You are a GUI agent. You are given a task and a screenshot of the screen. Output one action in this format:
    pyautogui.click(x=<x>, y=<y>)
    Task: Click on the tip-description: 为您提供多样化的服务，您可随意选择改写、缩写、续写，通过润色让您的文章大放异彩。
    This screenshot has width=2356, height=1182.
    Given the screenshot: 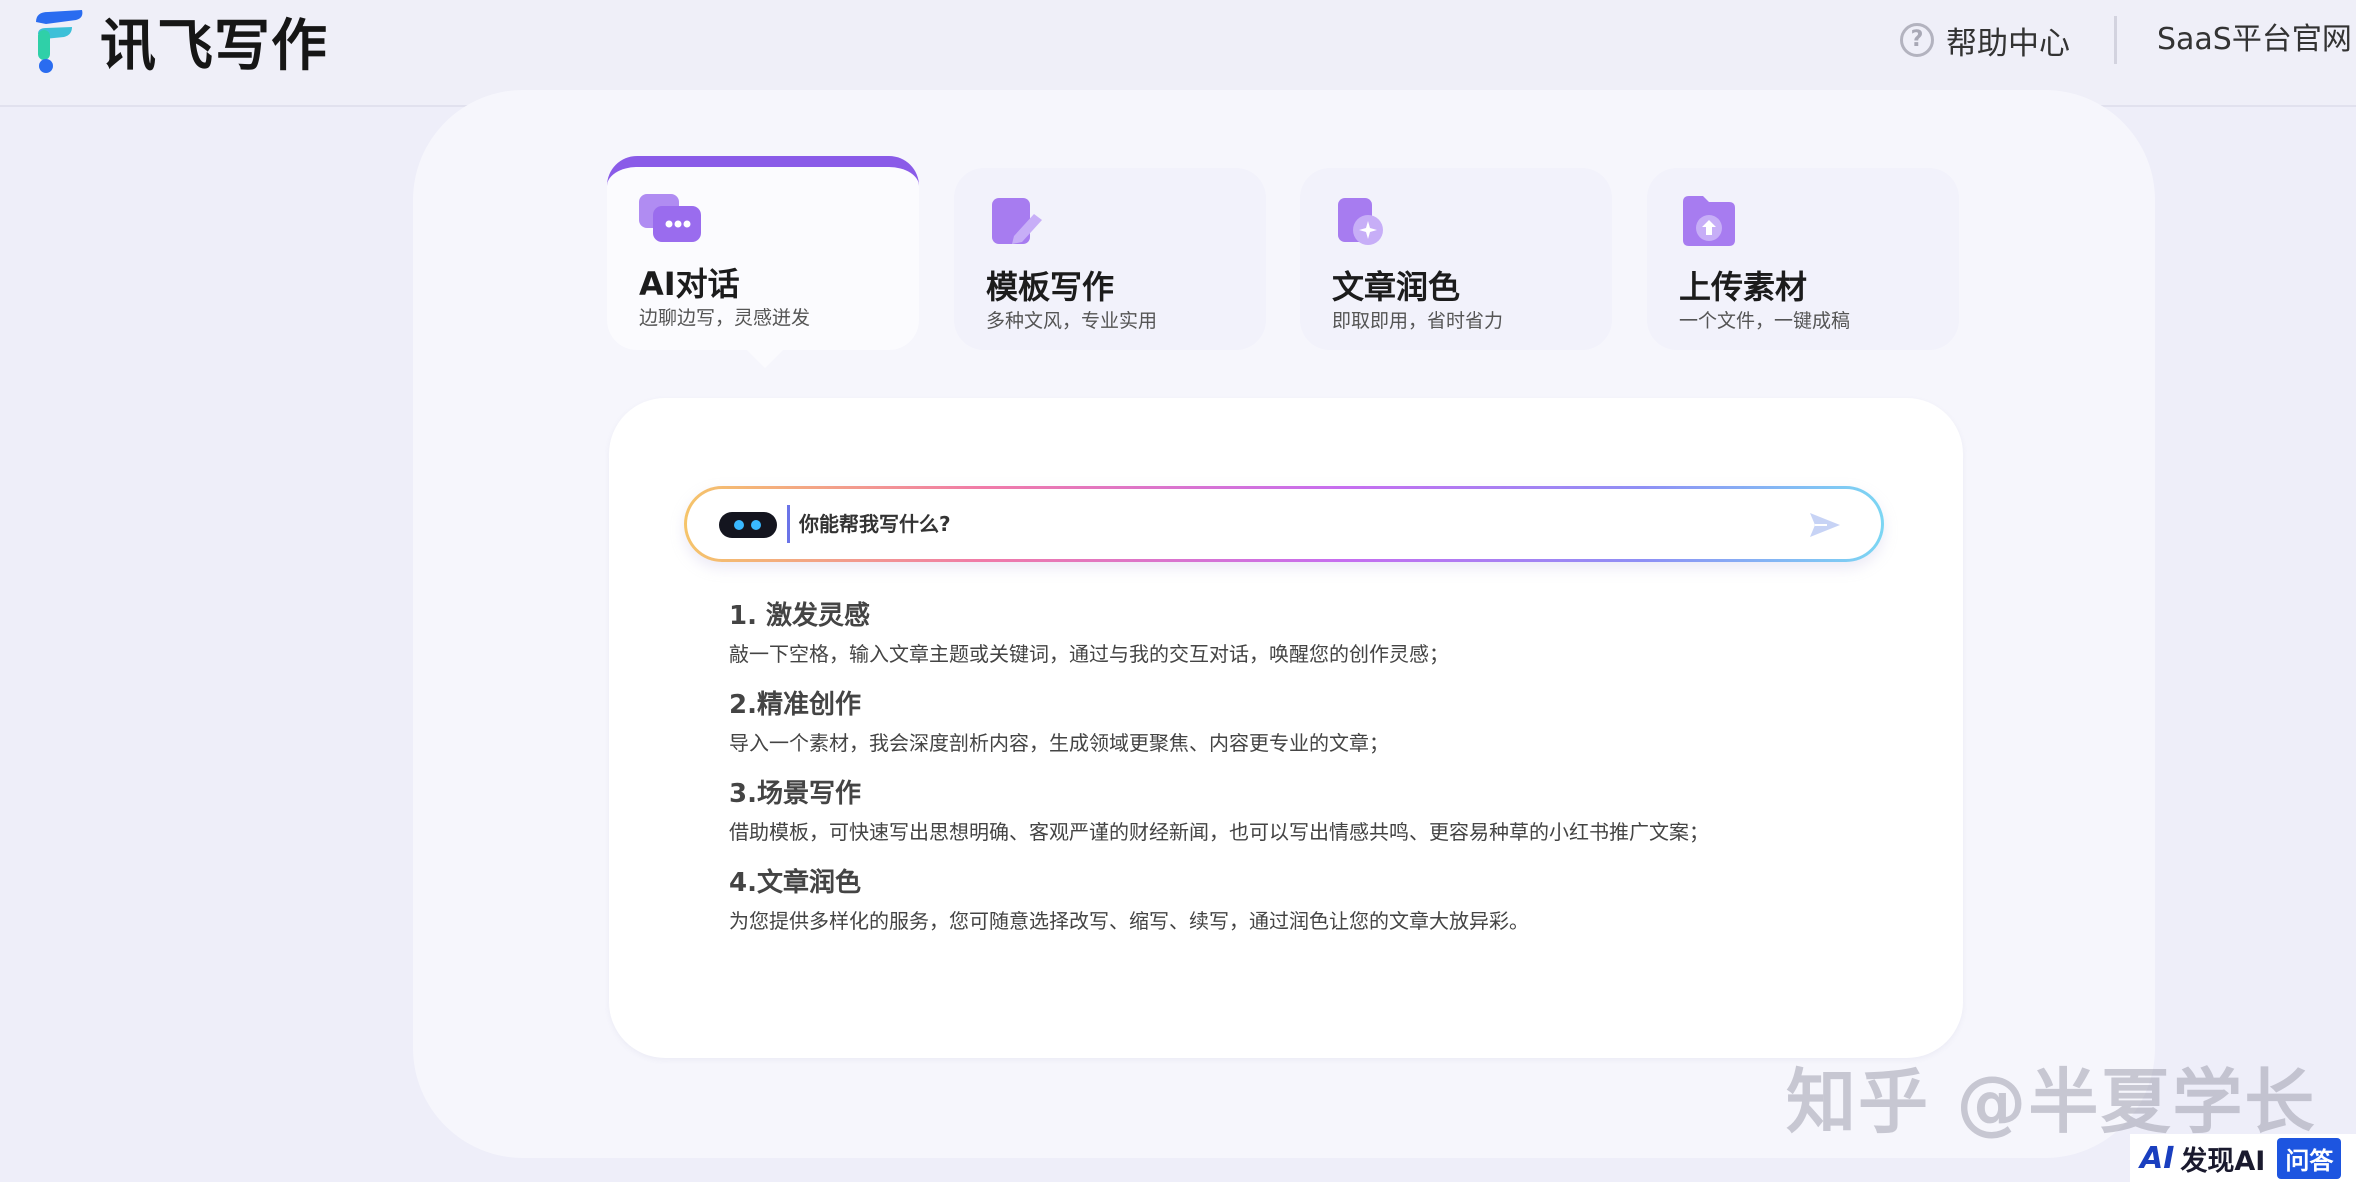 What is the action you would take?
    pyautogui.click(x=1129, y=921)
    